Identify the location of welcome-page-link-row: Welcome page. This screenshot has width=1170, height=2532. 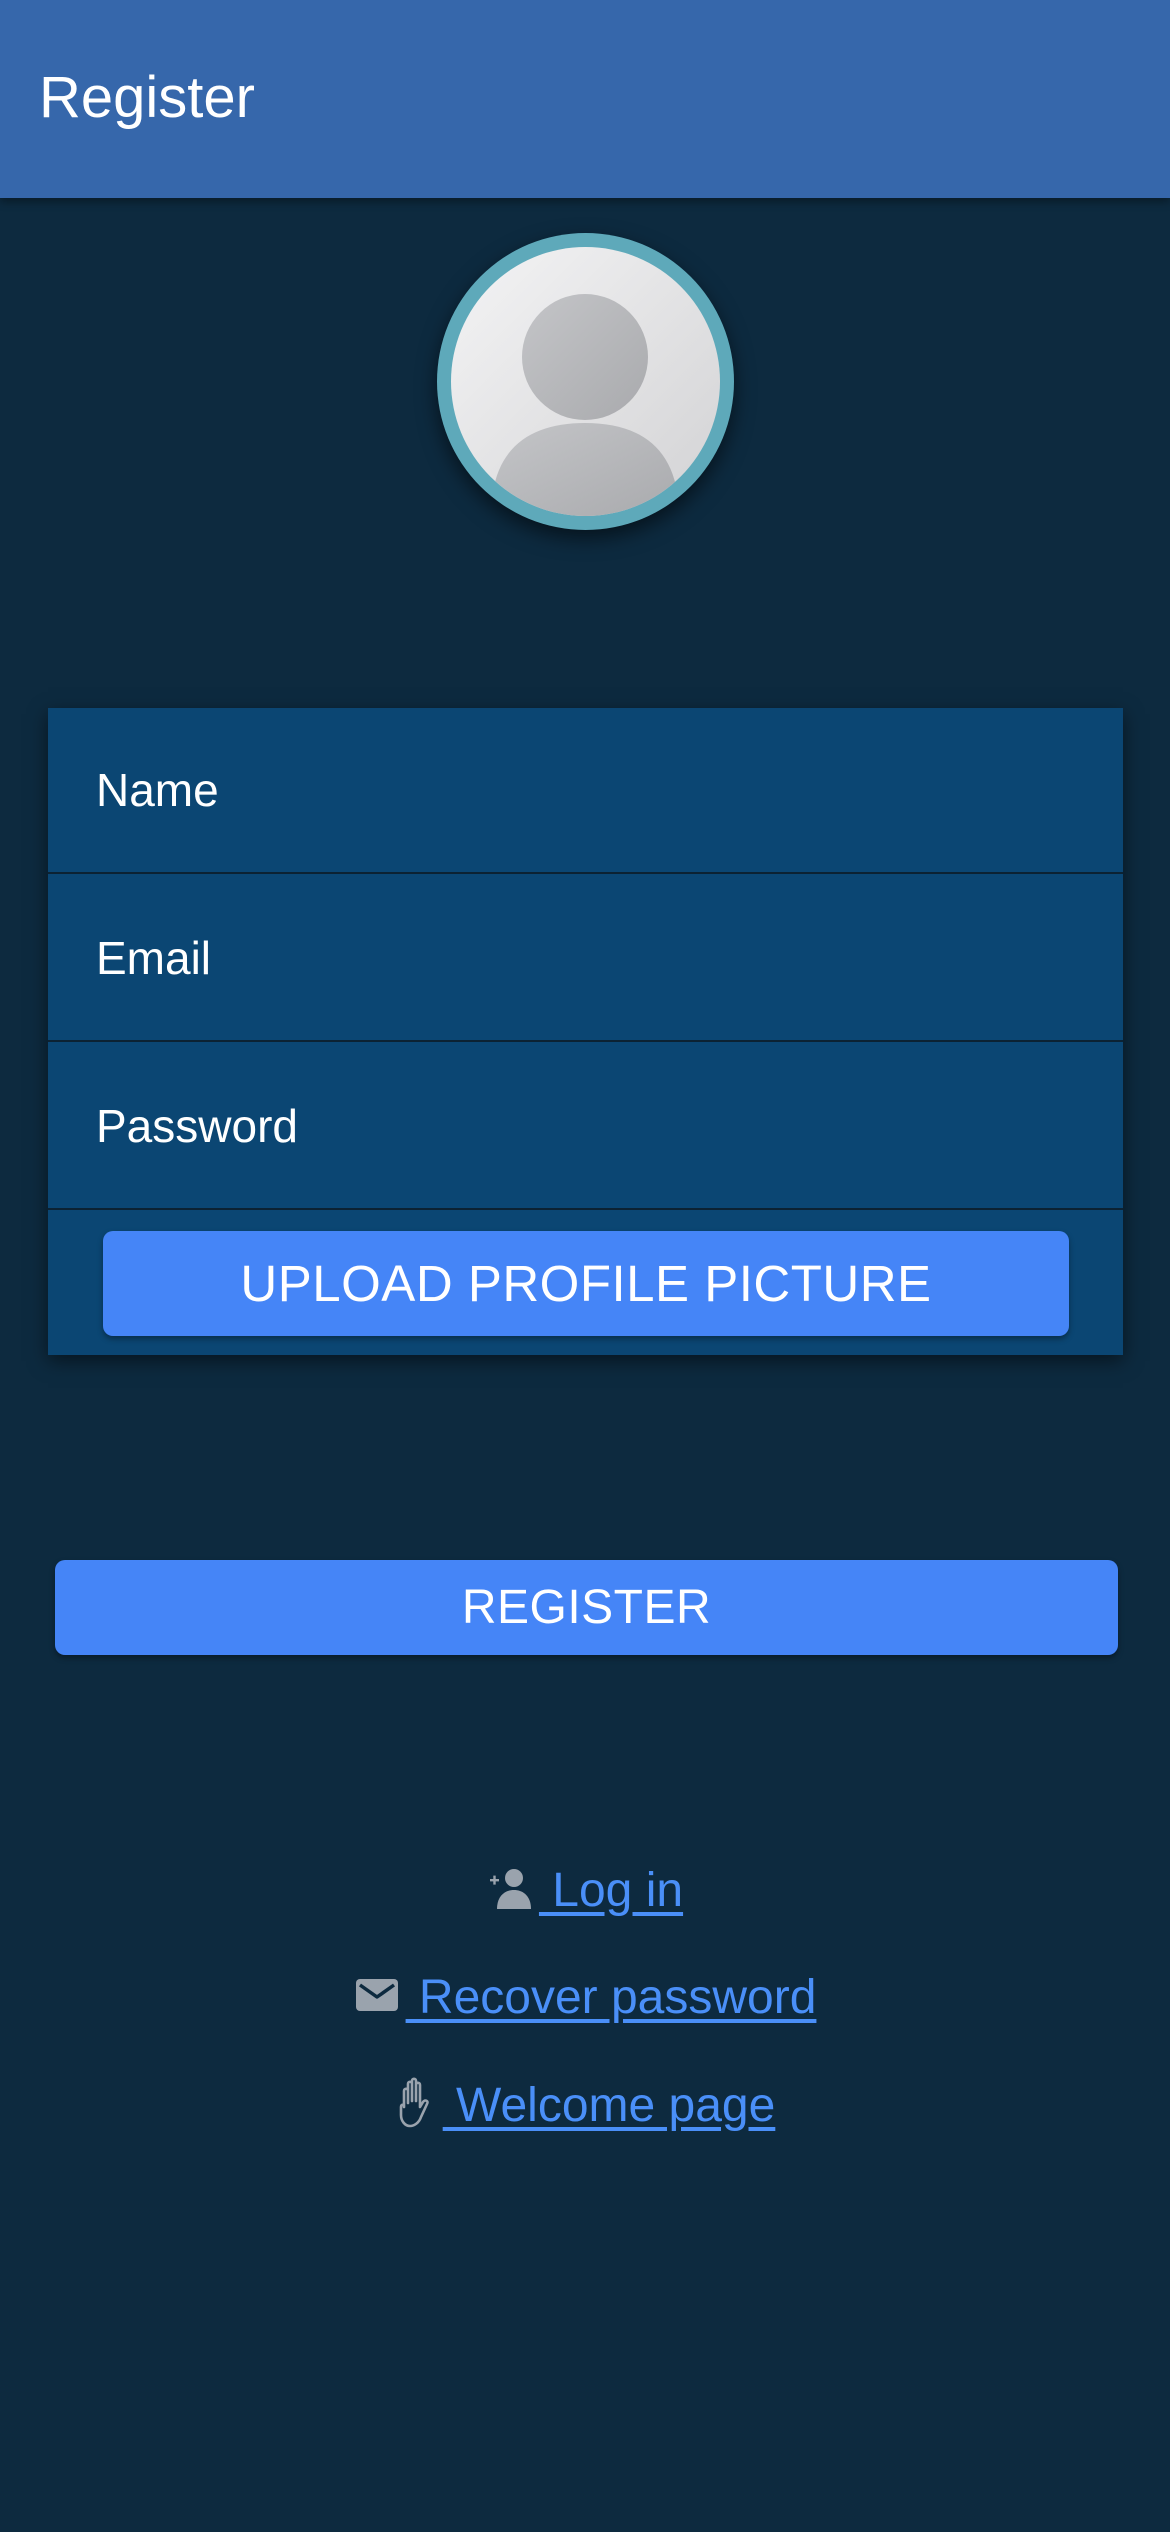
(585, 2105).